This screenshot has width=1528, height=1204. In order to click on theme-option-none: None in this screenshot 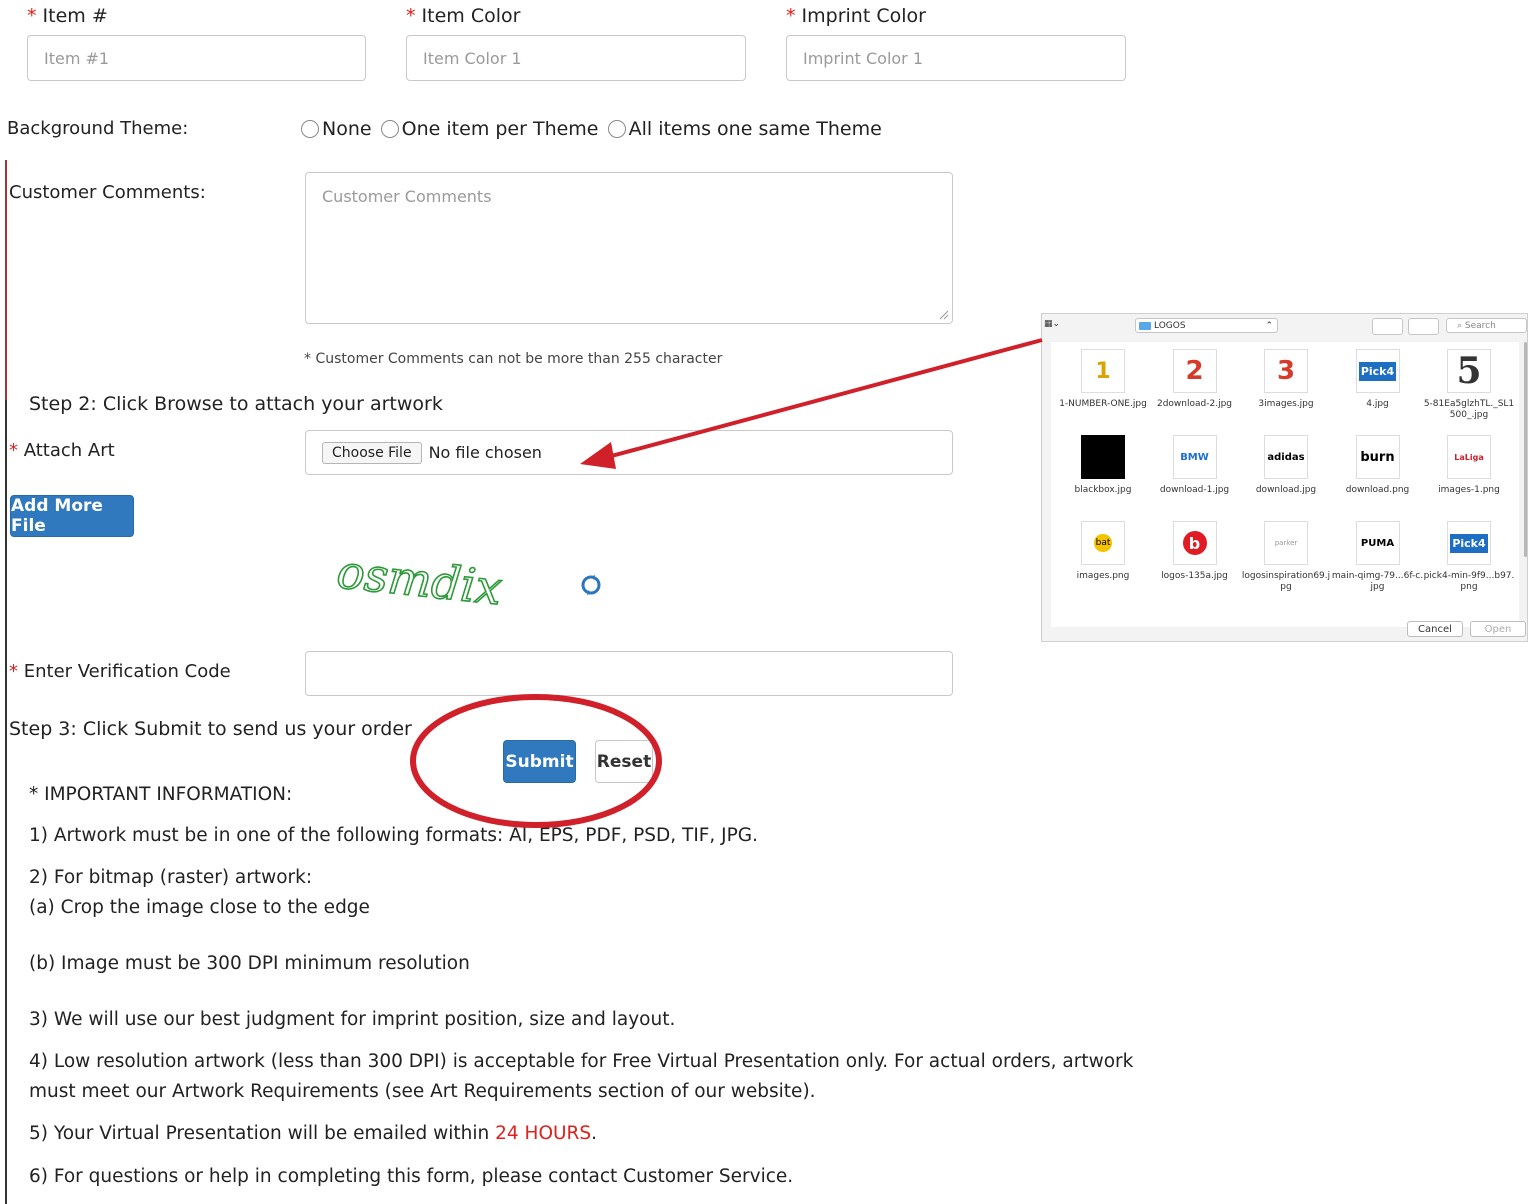, I will do `click(336, 129)`.